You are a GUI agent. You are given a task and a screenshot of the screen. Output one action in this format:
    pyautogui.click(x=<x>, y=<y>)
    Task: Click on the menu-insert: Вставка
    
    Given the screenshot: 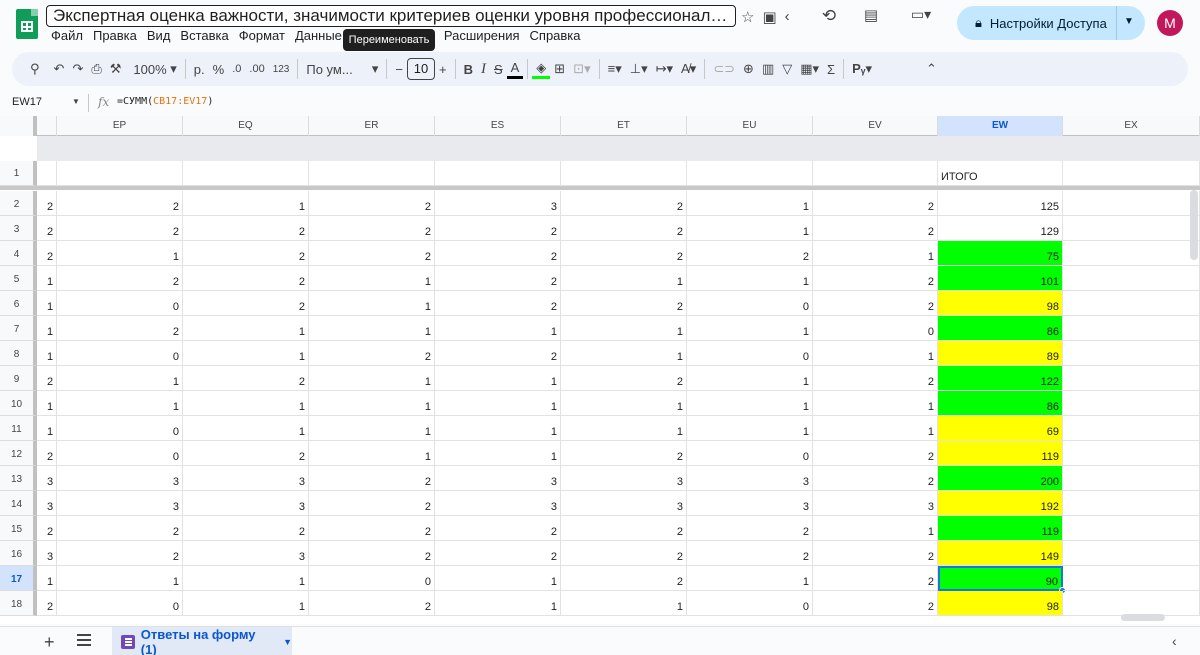 What is the action you would take?
    pyautogui.click(x=204, y=35)
    